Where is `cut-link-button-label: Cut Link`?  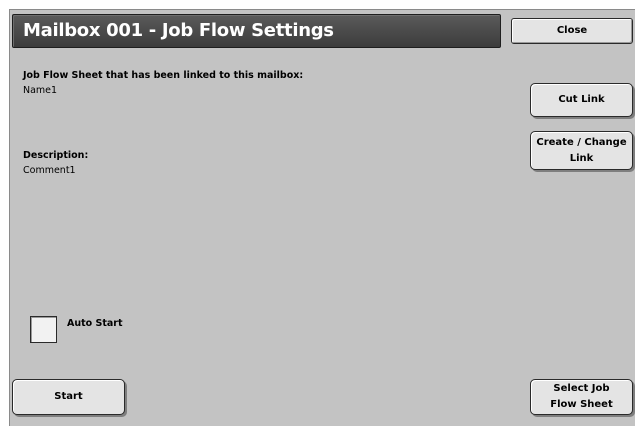
cut-link-button-label: Cut Link is located at coordinates (581, 99).